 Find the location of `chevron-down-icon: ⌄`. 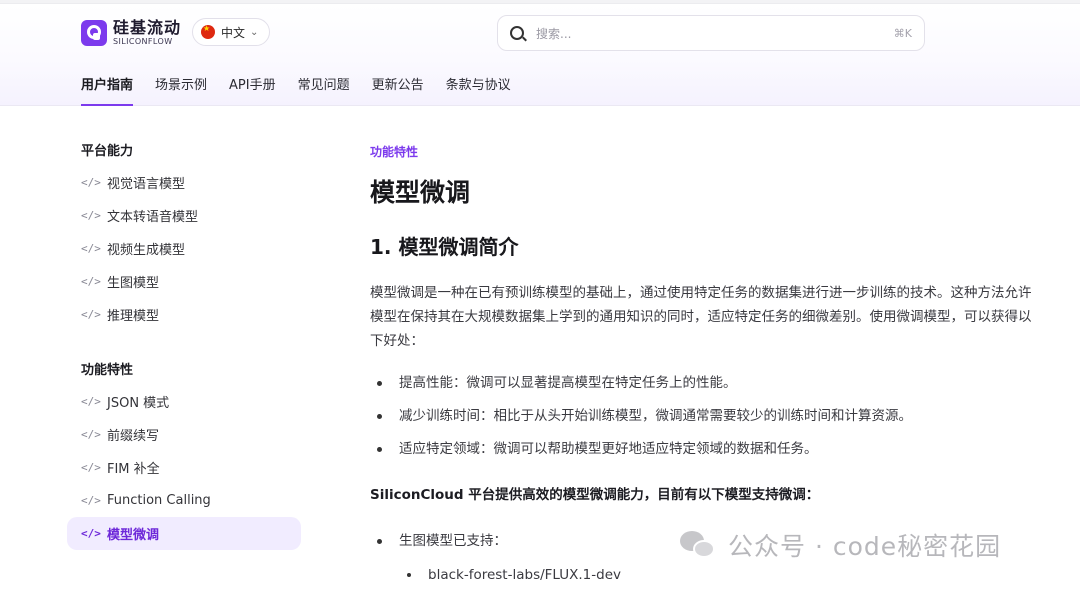

chevron-down-icon: ⌄ is located at coordinates (254, 32).